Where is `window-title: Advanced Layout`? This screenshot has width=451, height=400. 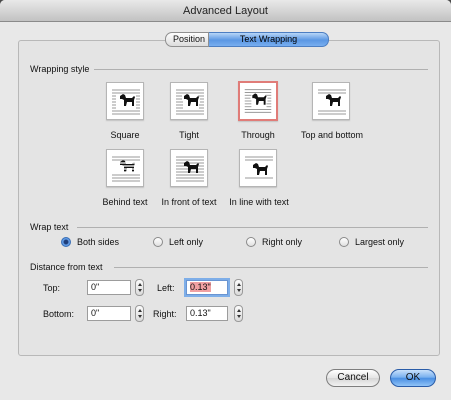
window-title: Advanced Layout is located at coordinates (225, 11).